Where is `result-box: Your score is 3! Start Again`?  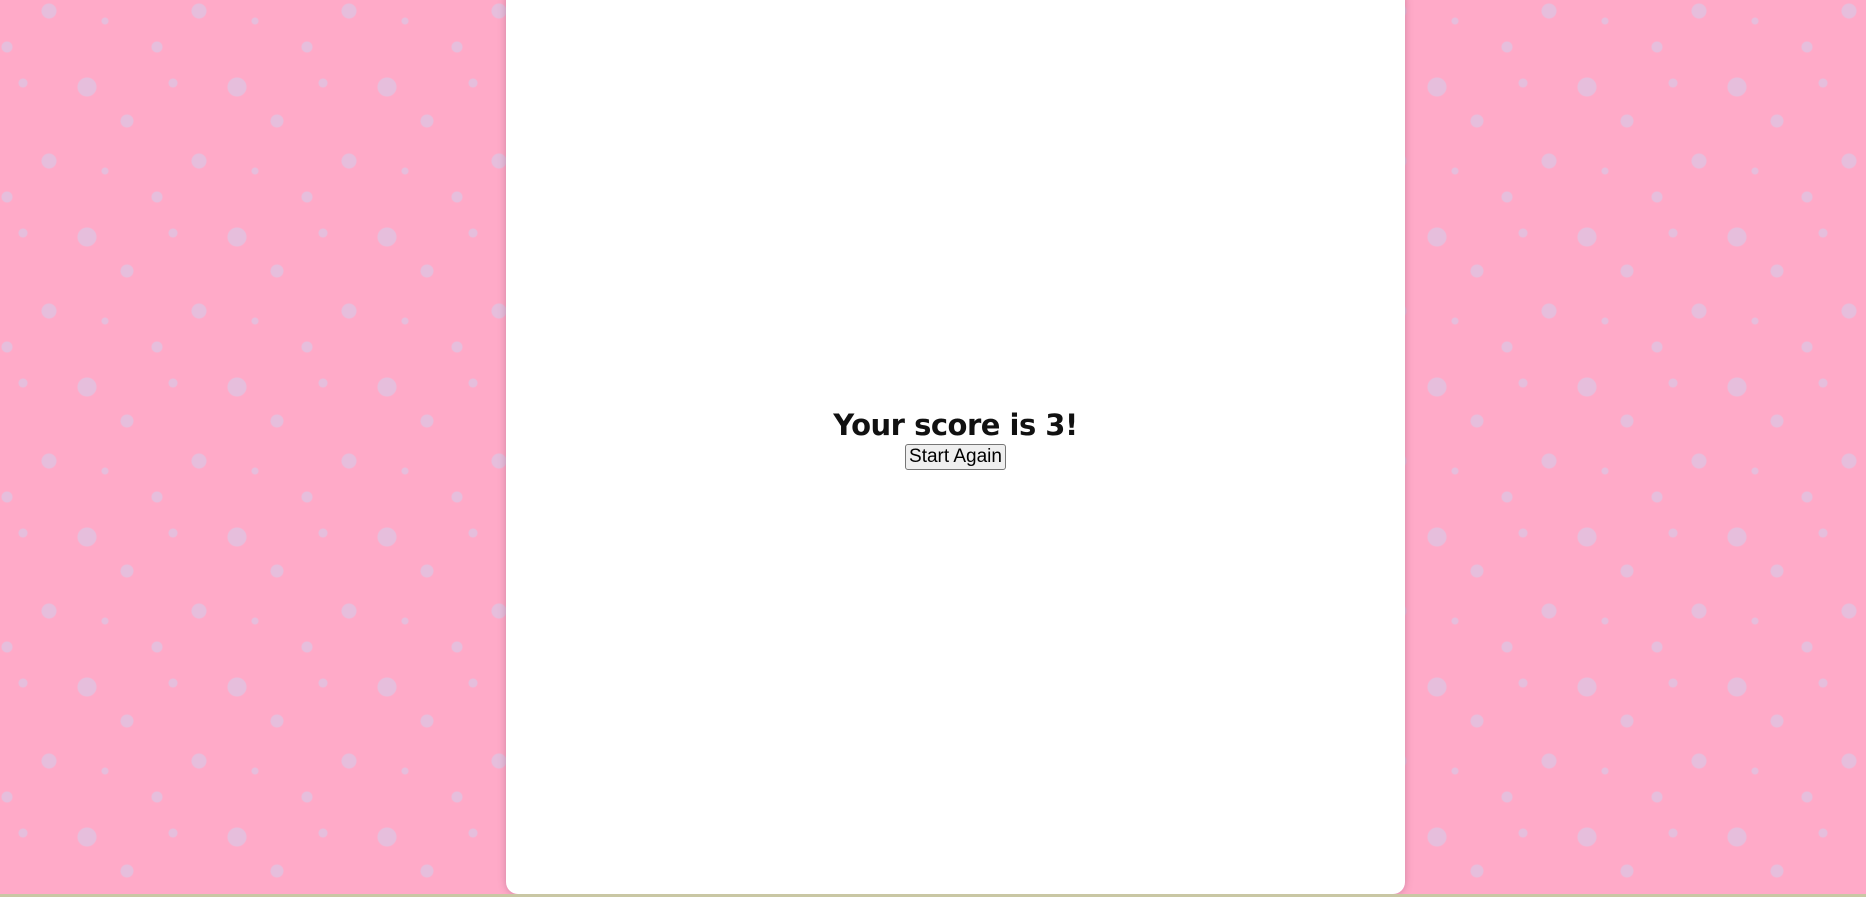
result-box: Your score is 3! Start Again is located at coordinates (955, 439).